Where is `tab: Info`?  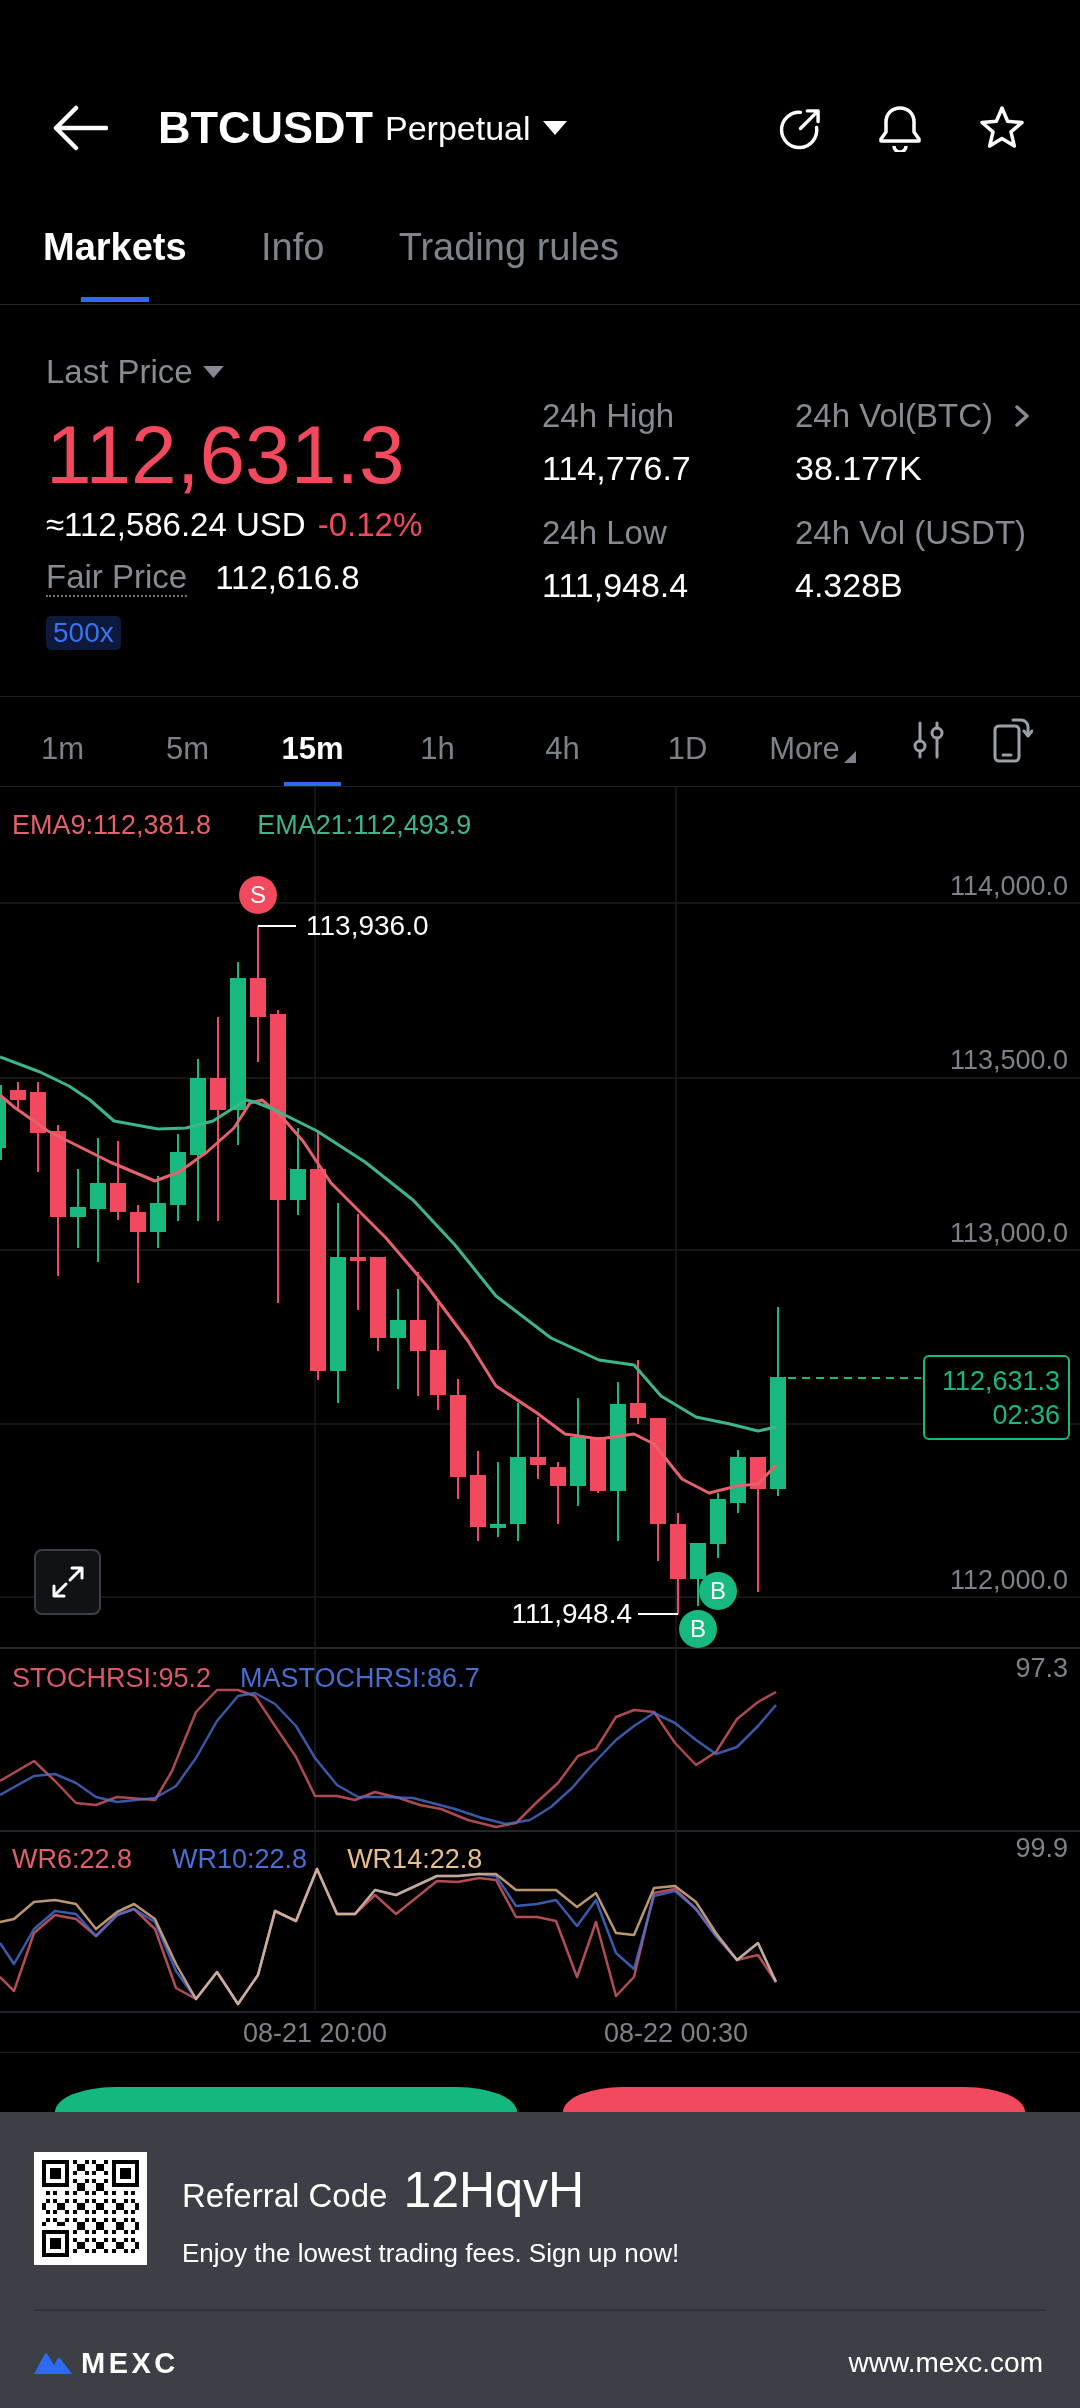
tab: Info is located at coordinates (292, 263).